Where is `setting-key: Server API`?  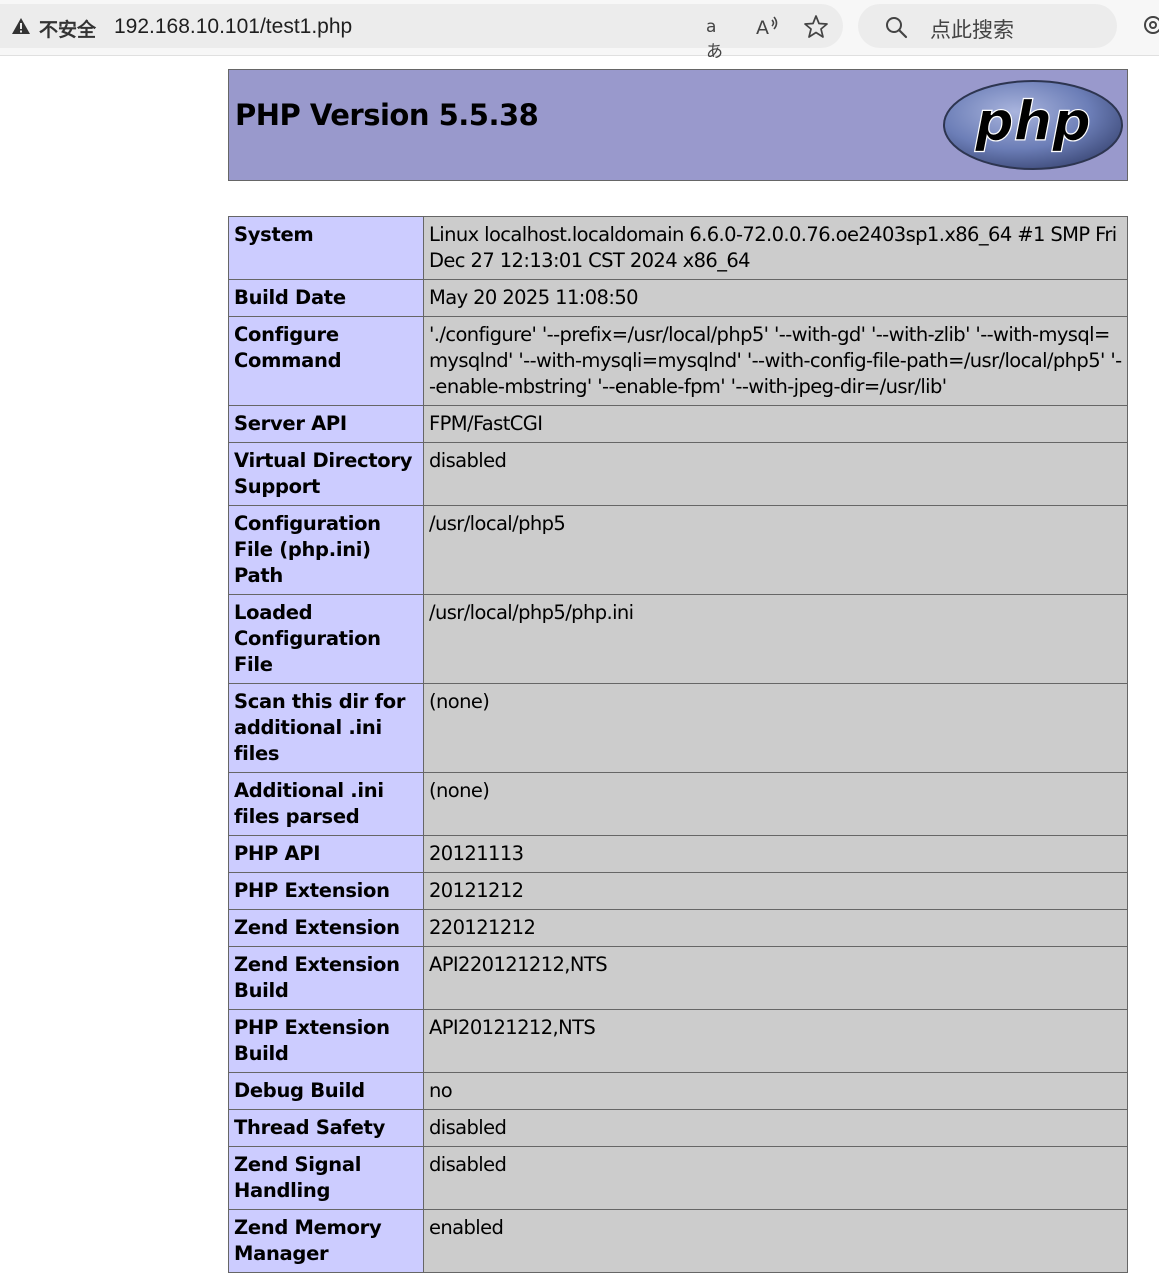
setting-key: Server API is located at coordinates (326, 424).